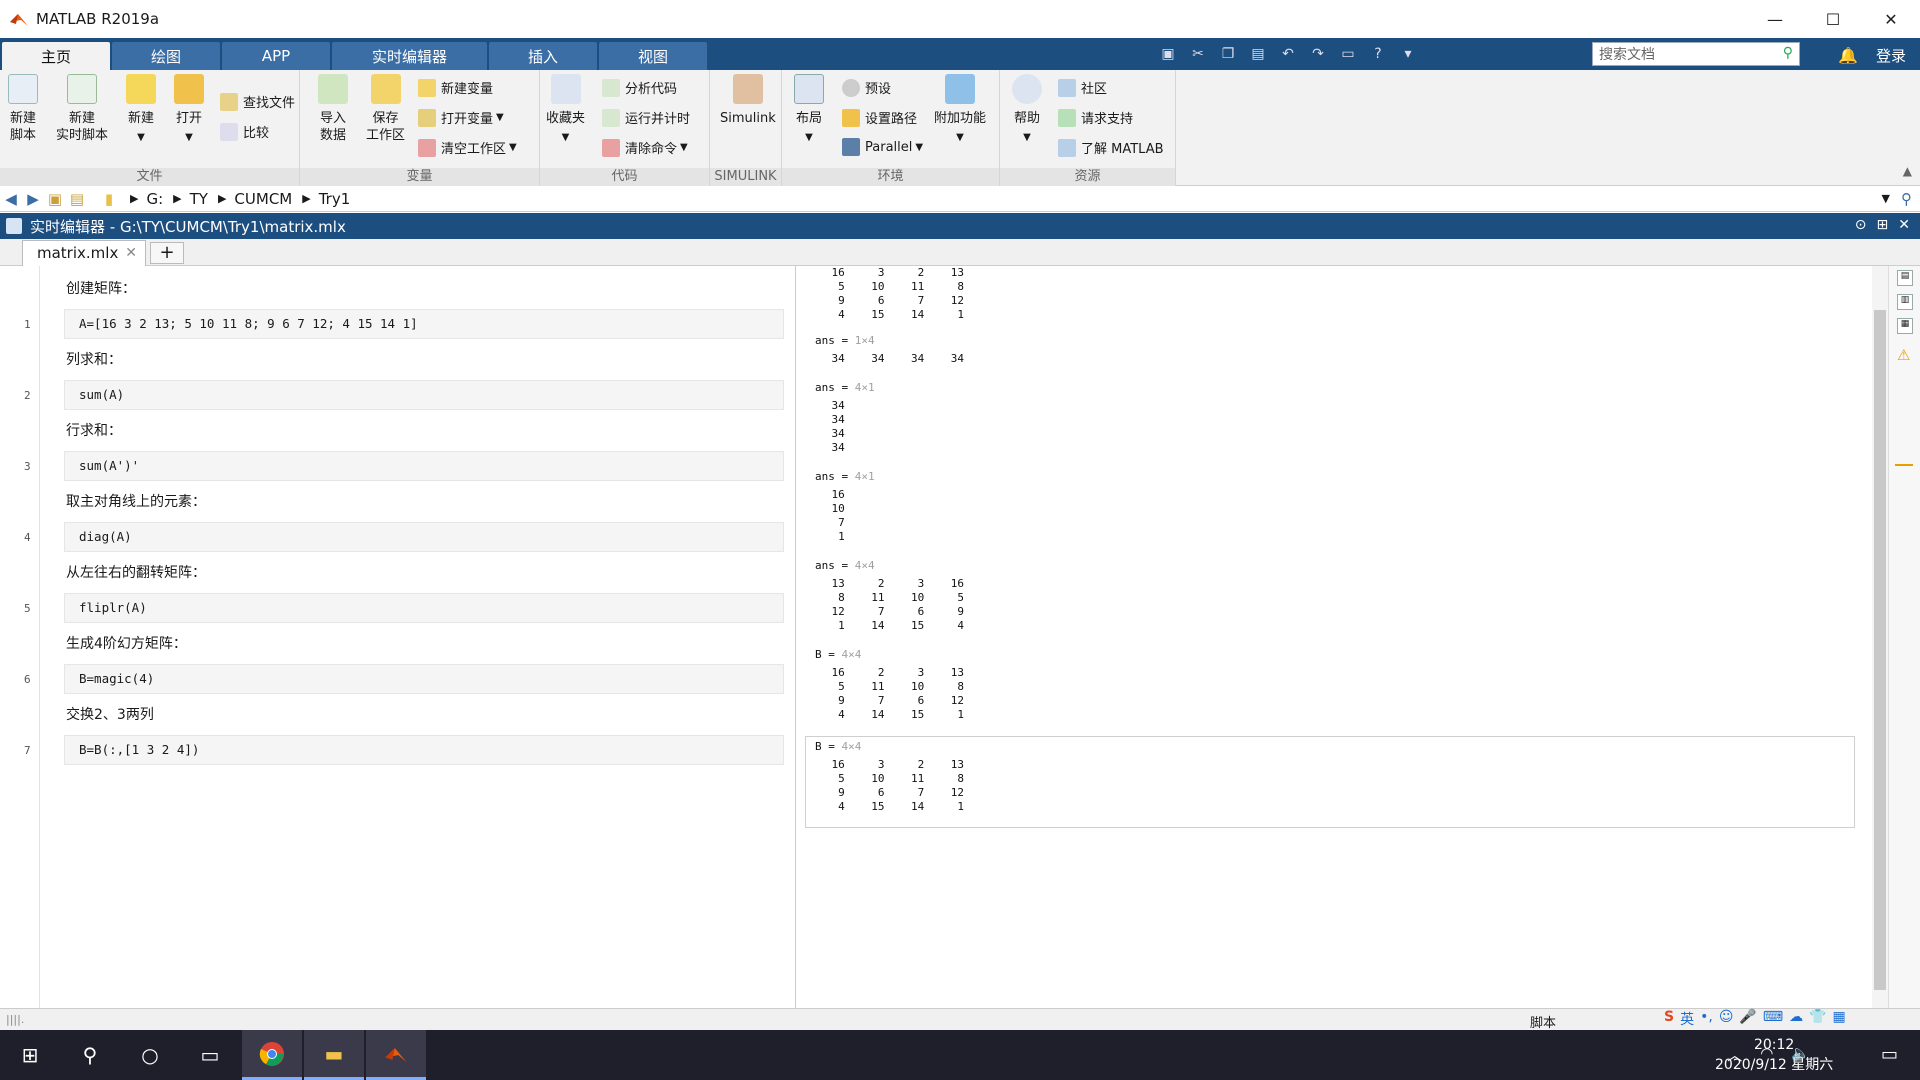  I want to click on windows-start-icon: ⊞, so click(30, 1055).